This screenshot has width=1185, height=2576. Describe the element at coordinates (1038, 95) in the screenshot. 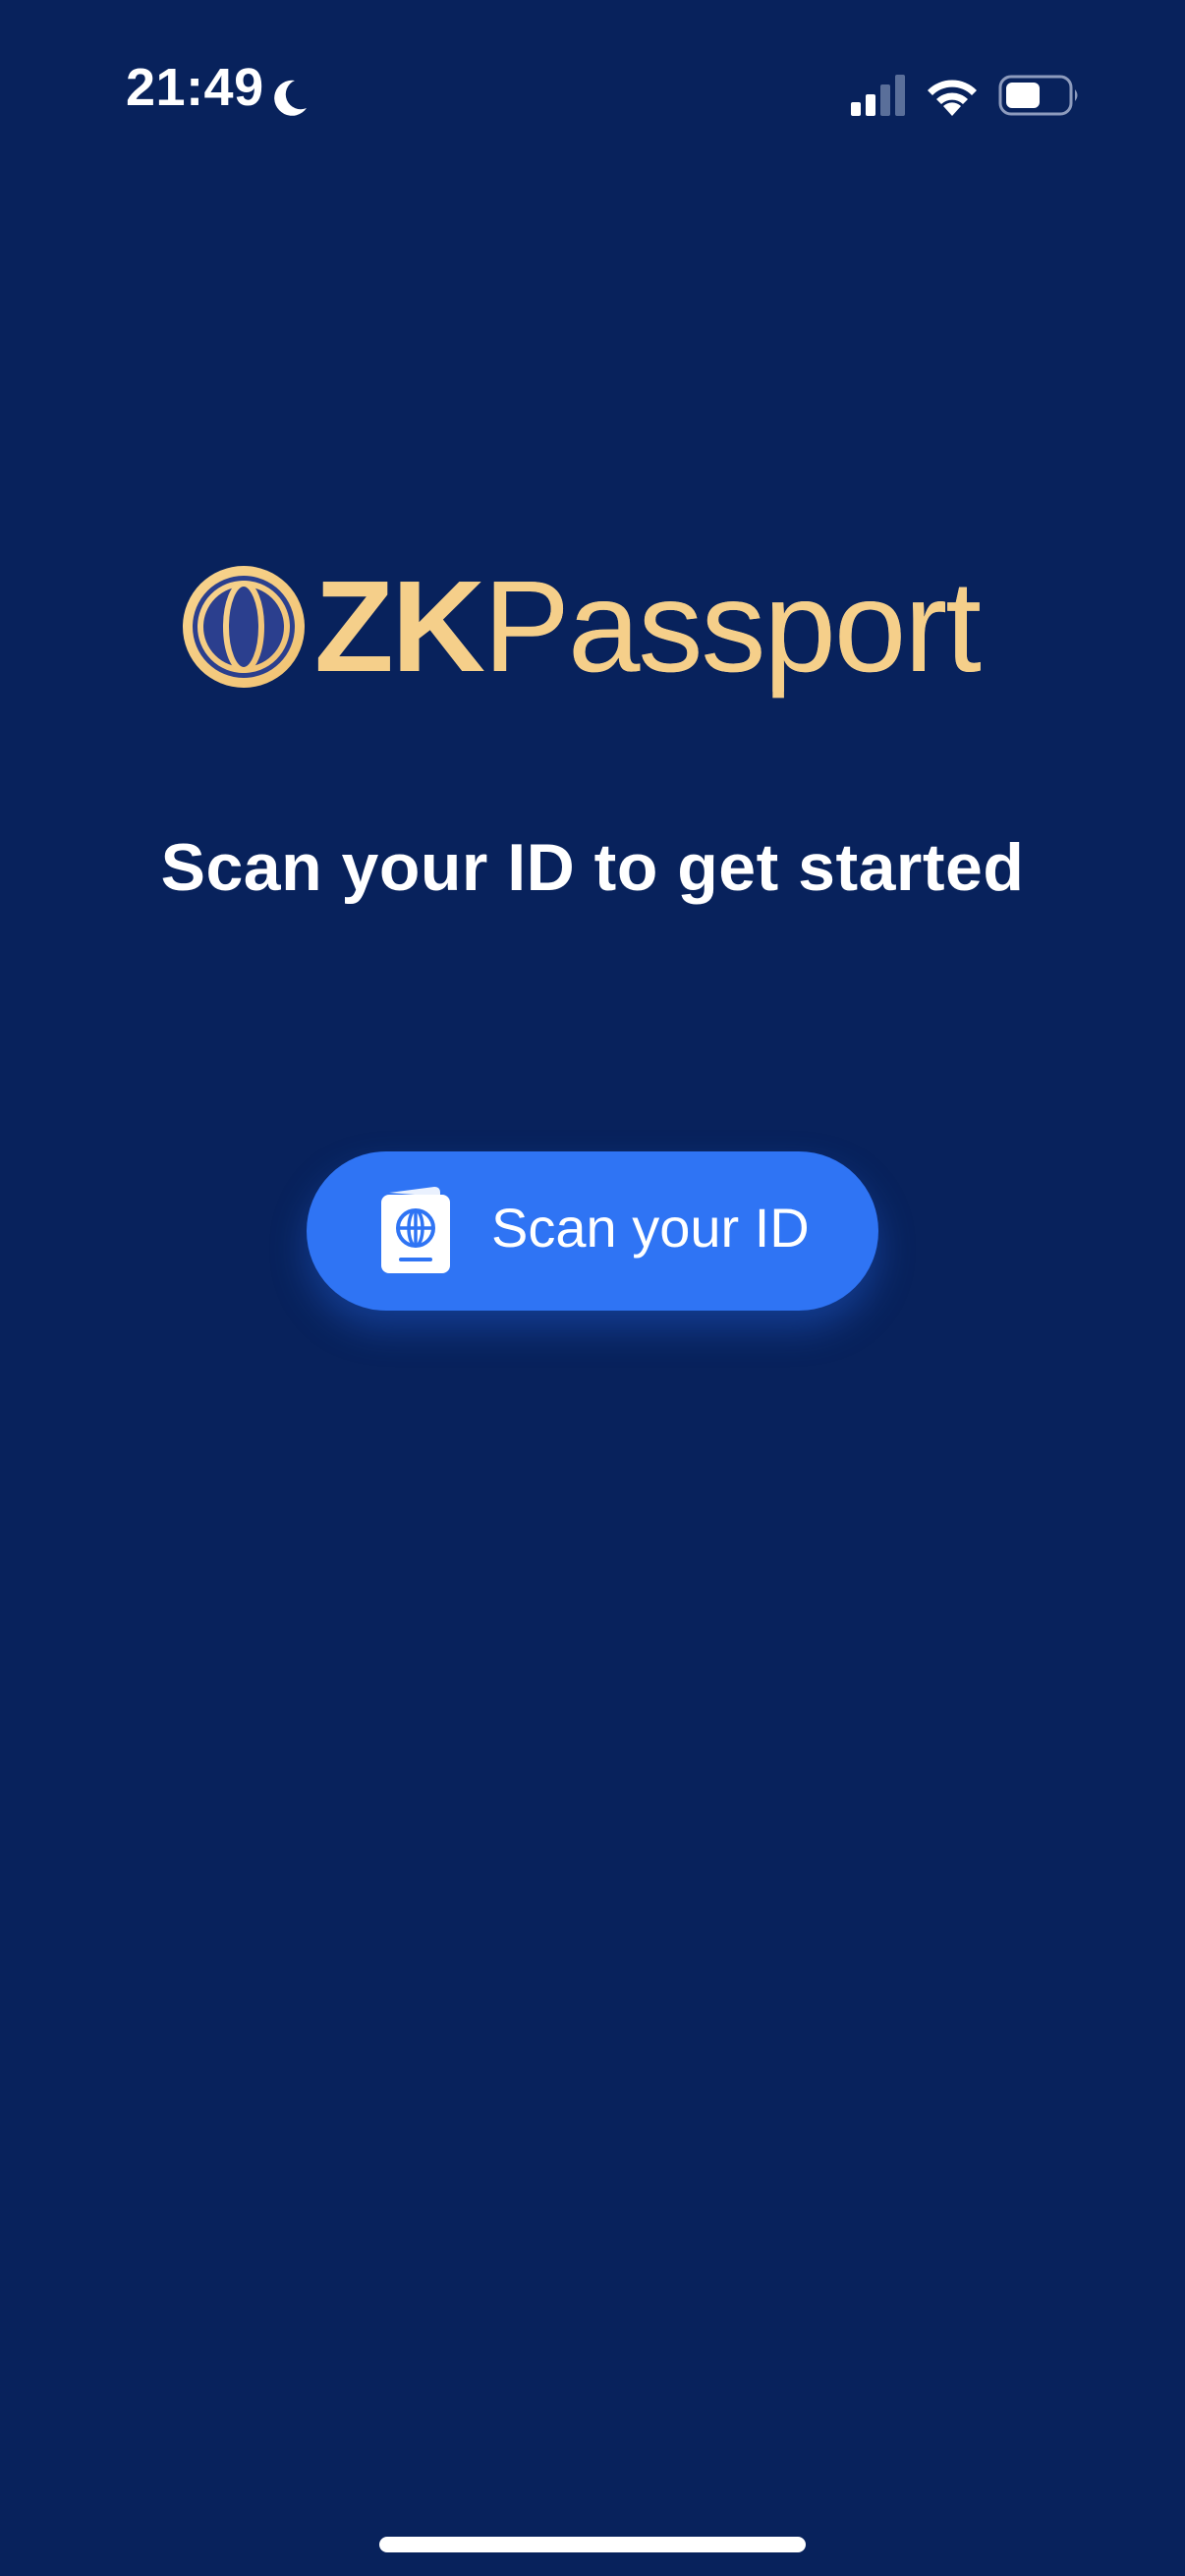

I see `battery-icon` at that location.